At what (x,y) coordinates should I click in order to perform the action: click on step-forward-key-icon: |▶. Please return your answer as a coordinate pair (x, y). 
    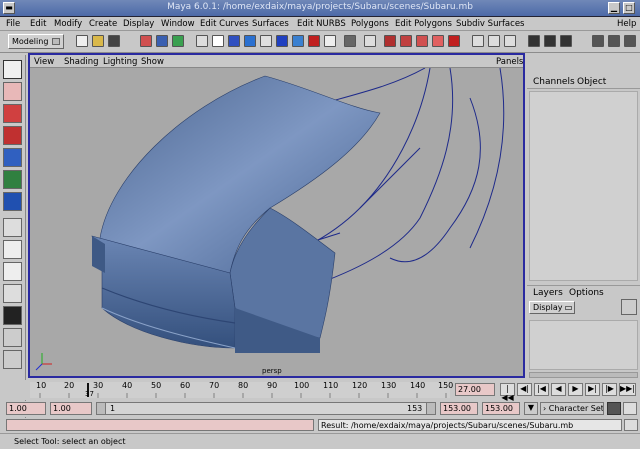
    Looking at the image, I should click on (609, 389).